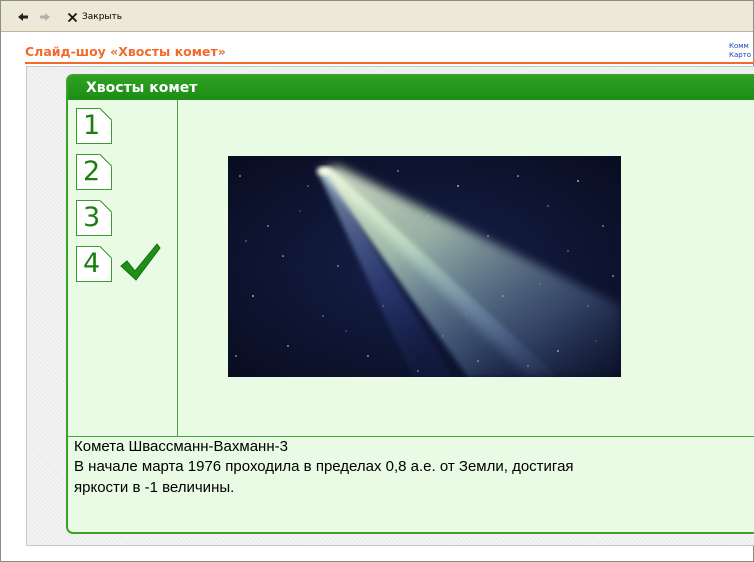  What do you see at coordinates (389, 63) in the screenshot?
I see `title-divider` at bounding box center [389, 63].